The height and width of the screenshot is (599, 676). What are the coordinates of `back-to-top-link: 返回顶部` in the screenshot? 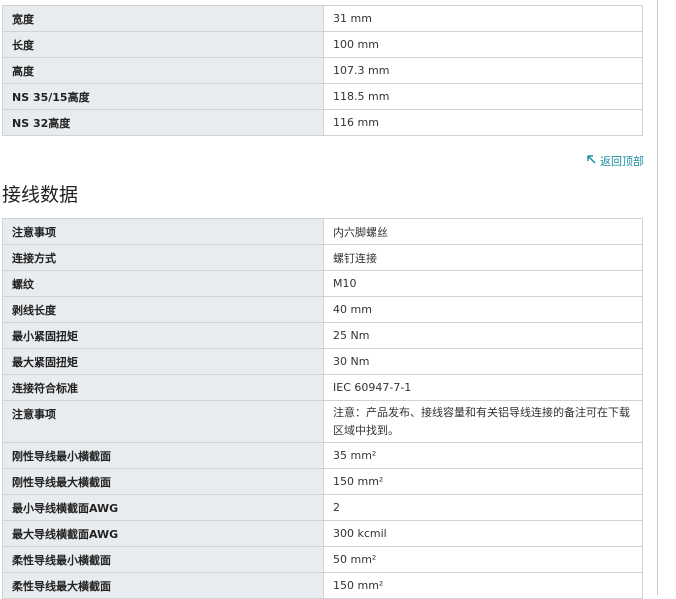 It's located at (615, 161).